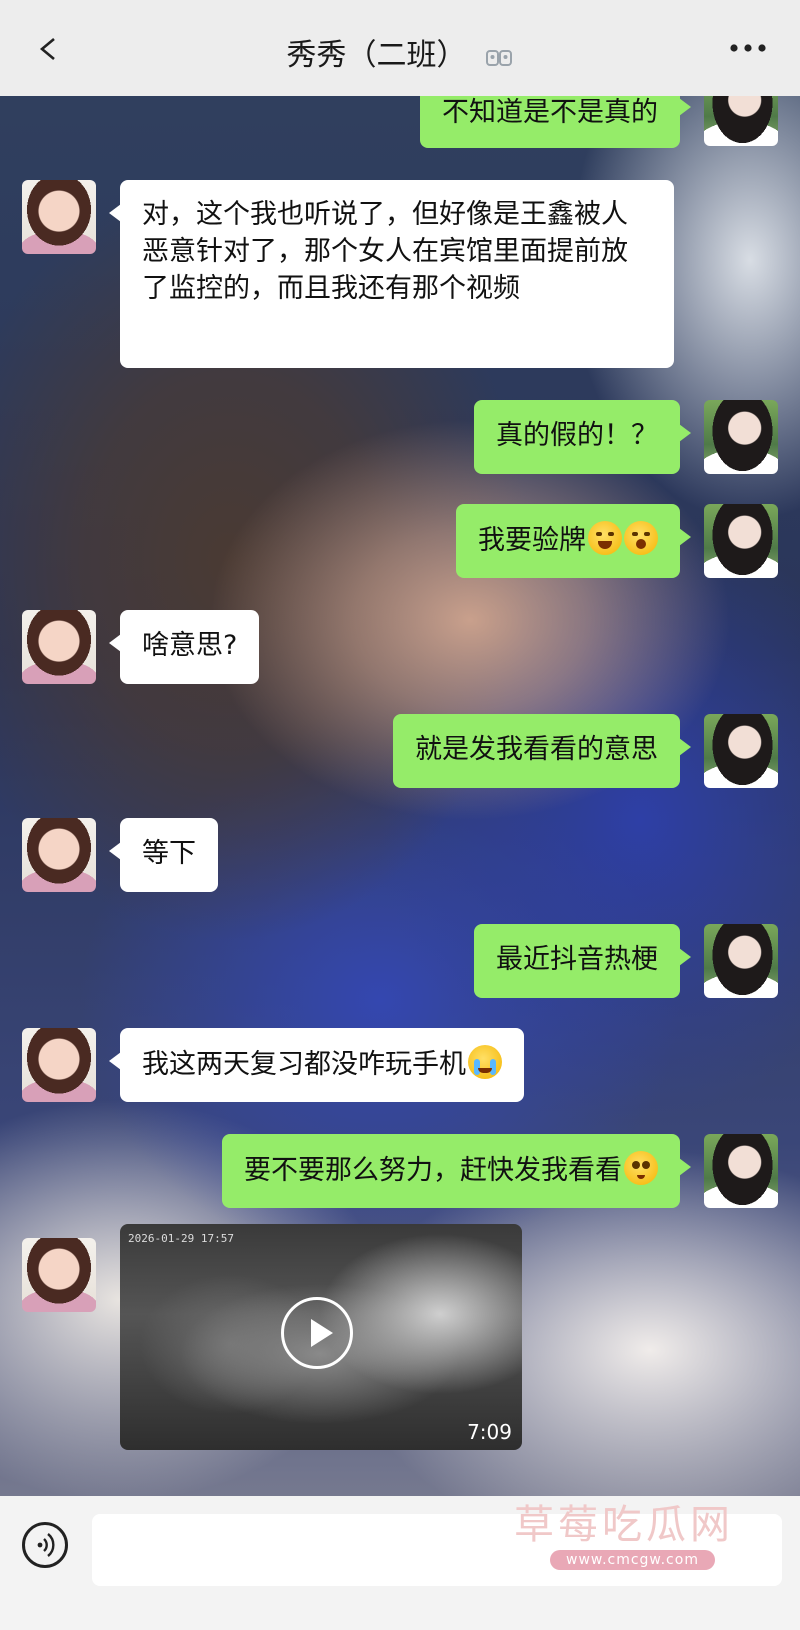 The width and height of the screenshot is (800, 1630). I want to click on message-bubble: 等下, so click(163, 855).